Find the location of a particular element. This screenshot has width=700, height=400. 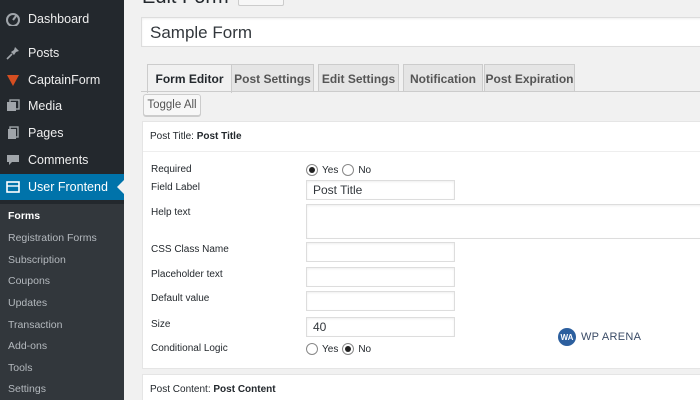

help-text-textarea is located at coordinates (503, 221).